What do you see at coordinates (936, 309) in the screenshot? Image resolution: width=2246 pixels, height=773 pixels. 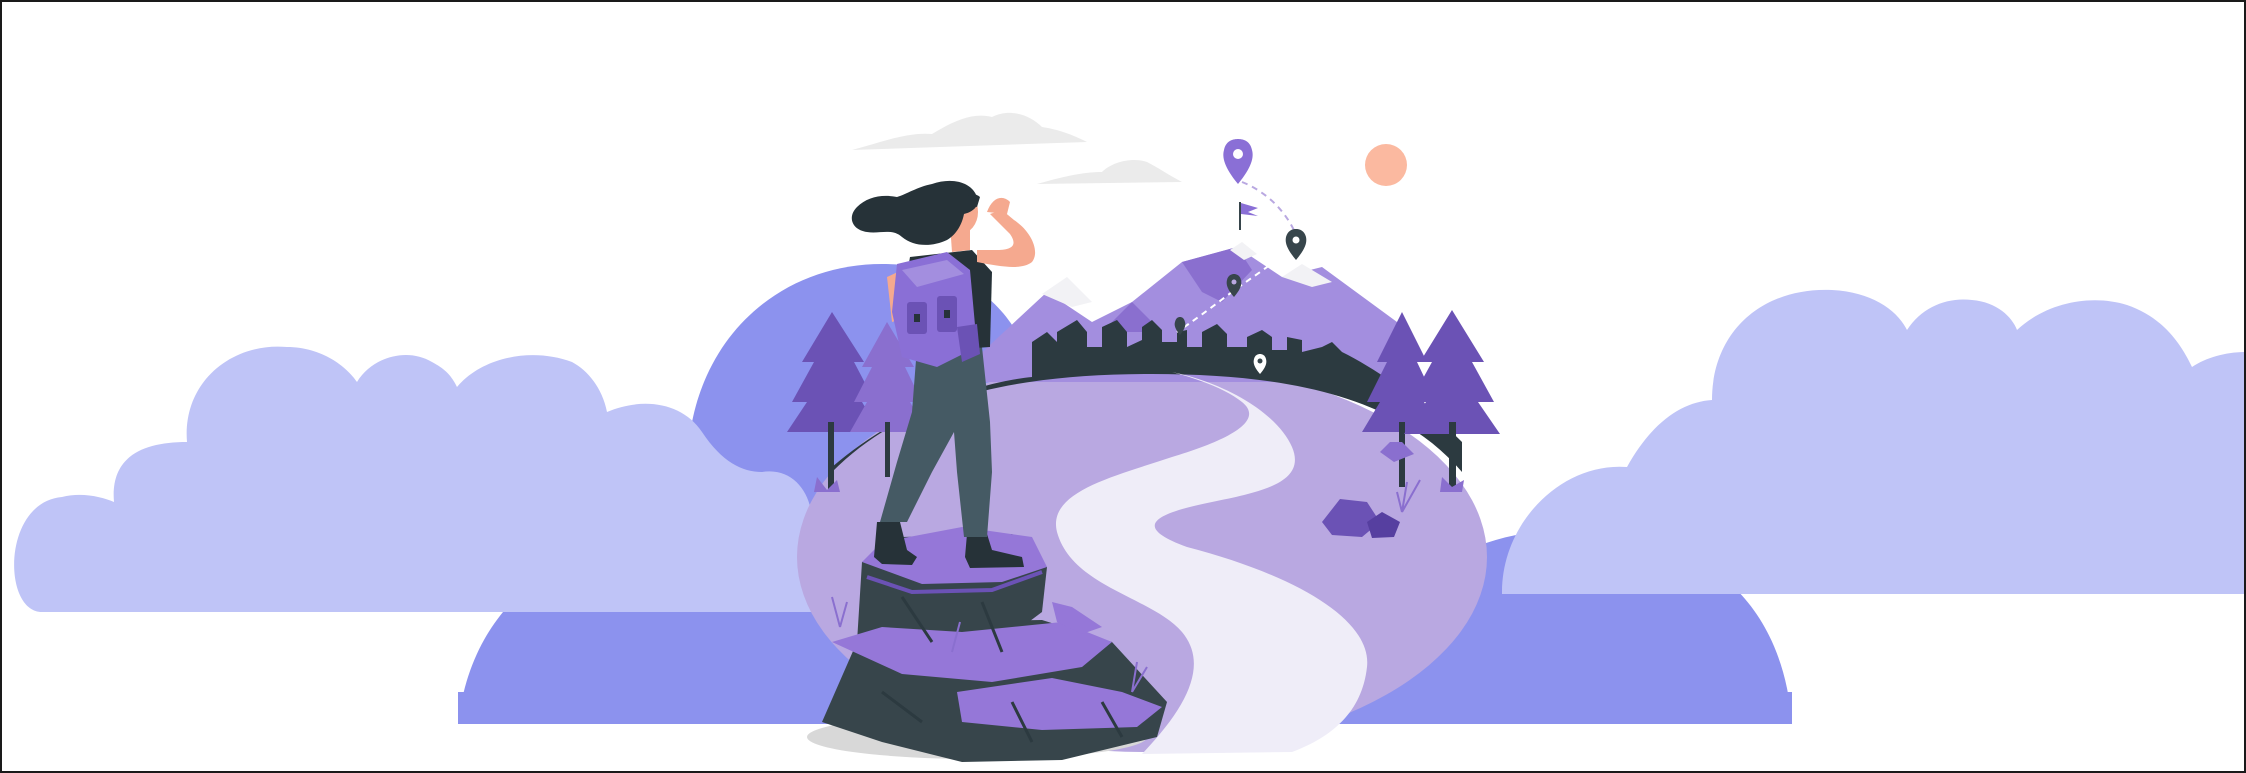 I see `backpack` at bounding box center [936, 309].